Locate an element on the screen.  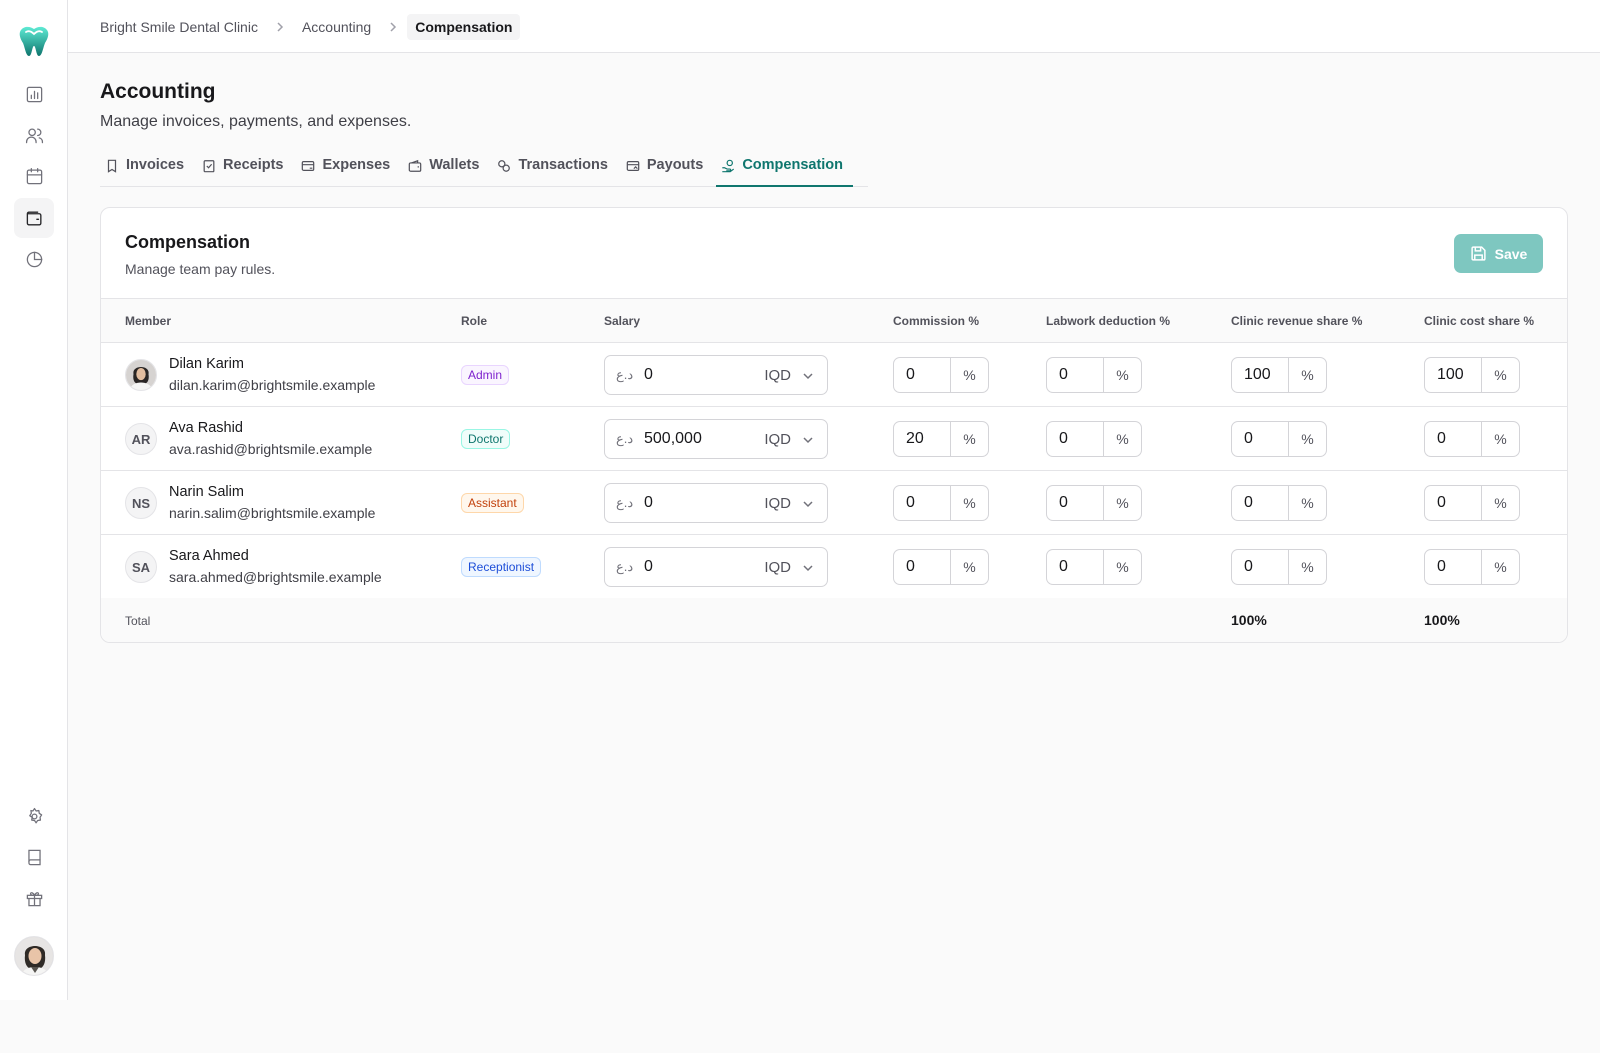
tab-invoices: Invoices is located at coordinates (147, 169).